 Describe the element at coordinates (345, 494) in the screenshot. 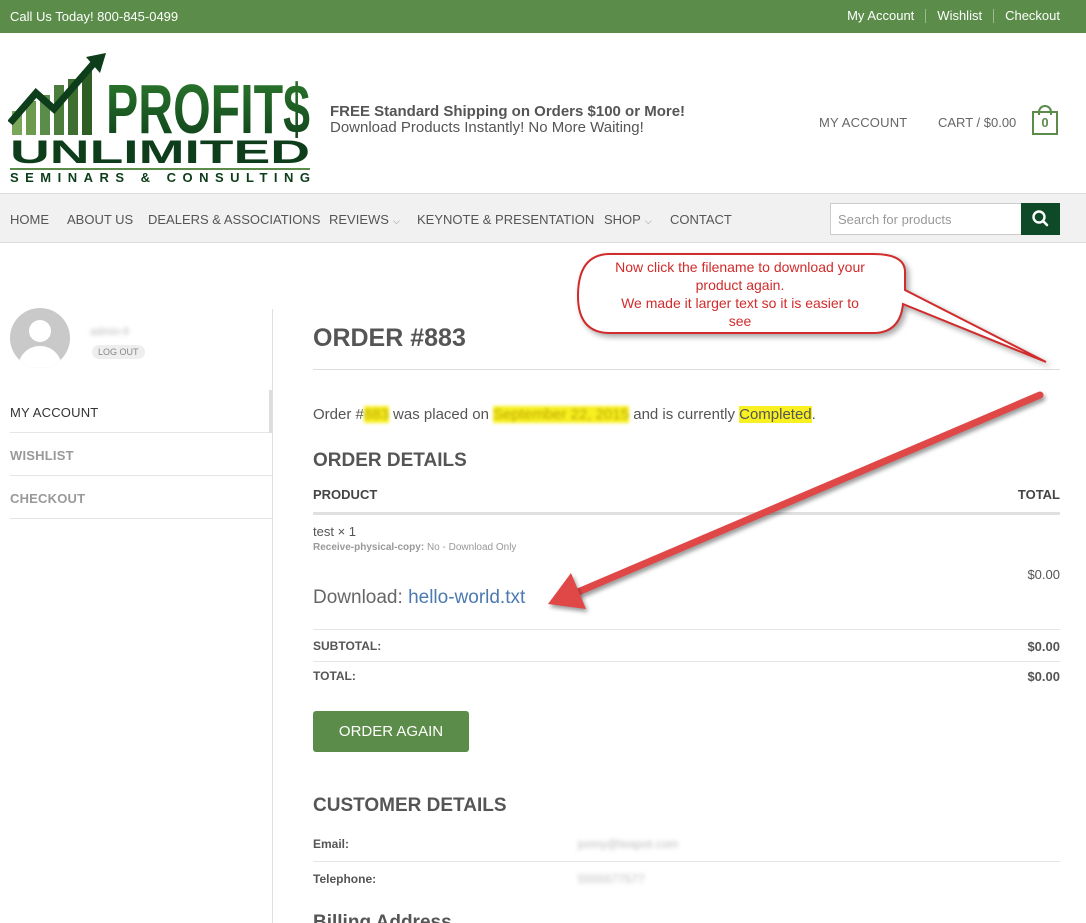

I see `col-product-header: PRODUCT` at that location.